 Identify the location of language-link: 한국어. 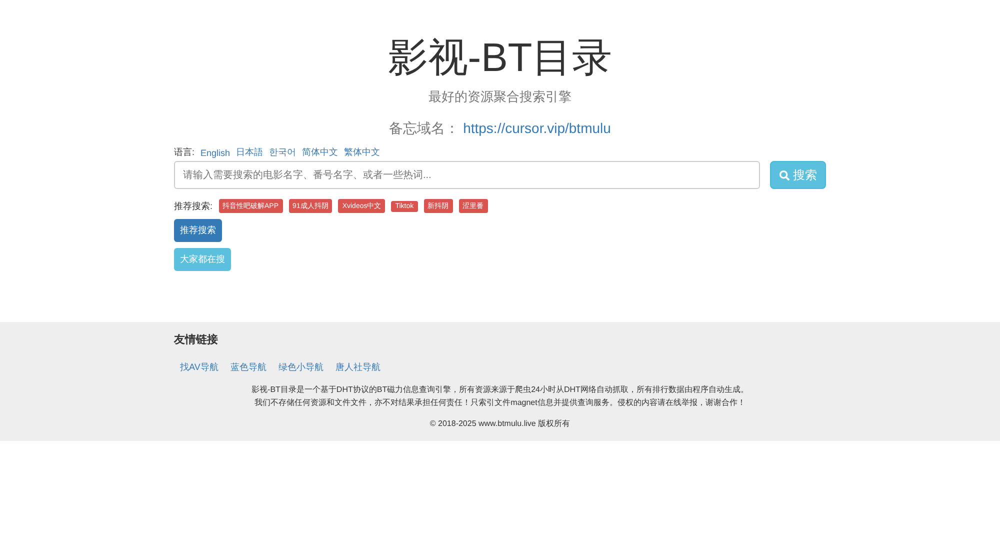
(282, 152).